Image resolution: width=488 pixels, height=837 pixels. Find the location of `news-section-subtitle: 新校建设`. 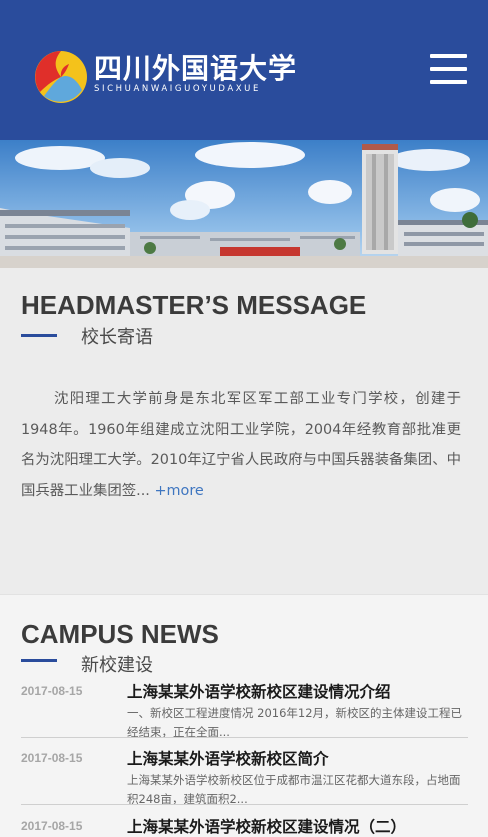

news-section-subtitle: 新校建设 is located at coordinates (117, 665).